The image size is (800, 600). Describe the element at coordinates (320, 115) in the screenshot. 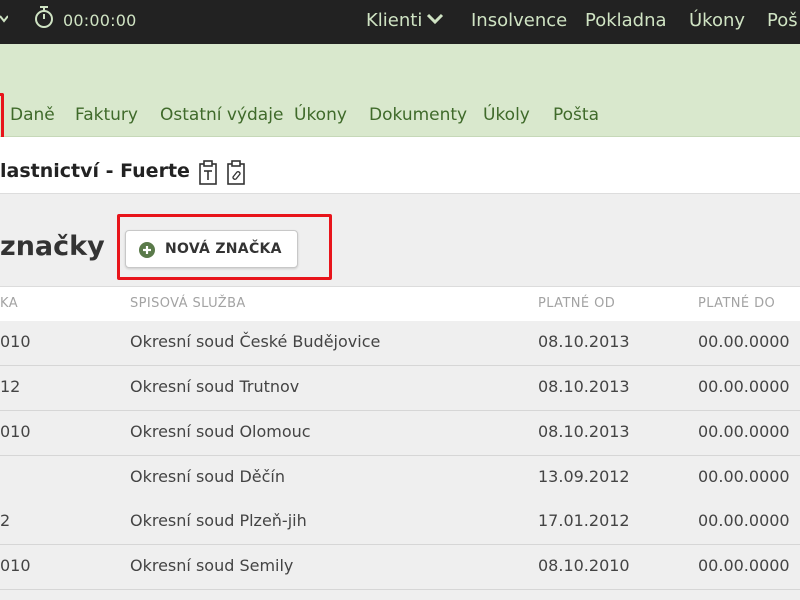

I see `tab-ukony: Úkony` at that location.